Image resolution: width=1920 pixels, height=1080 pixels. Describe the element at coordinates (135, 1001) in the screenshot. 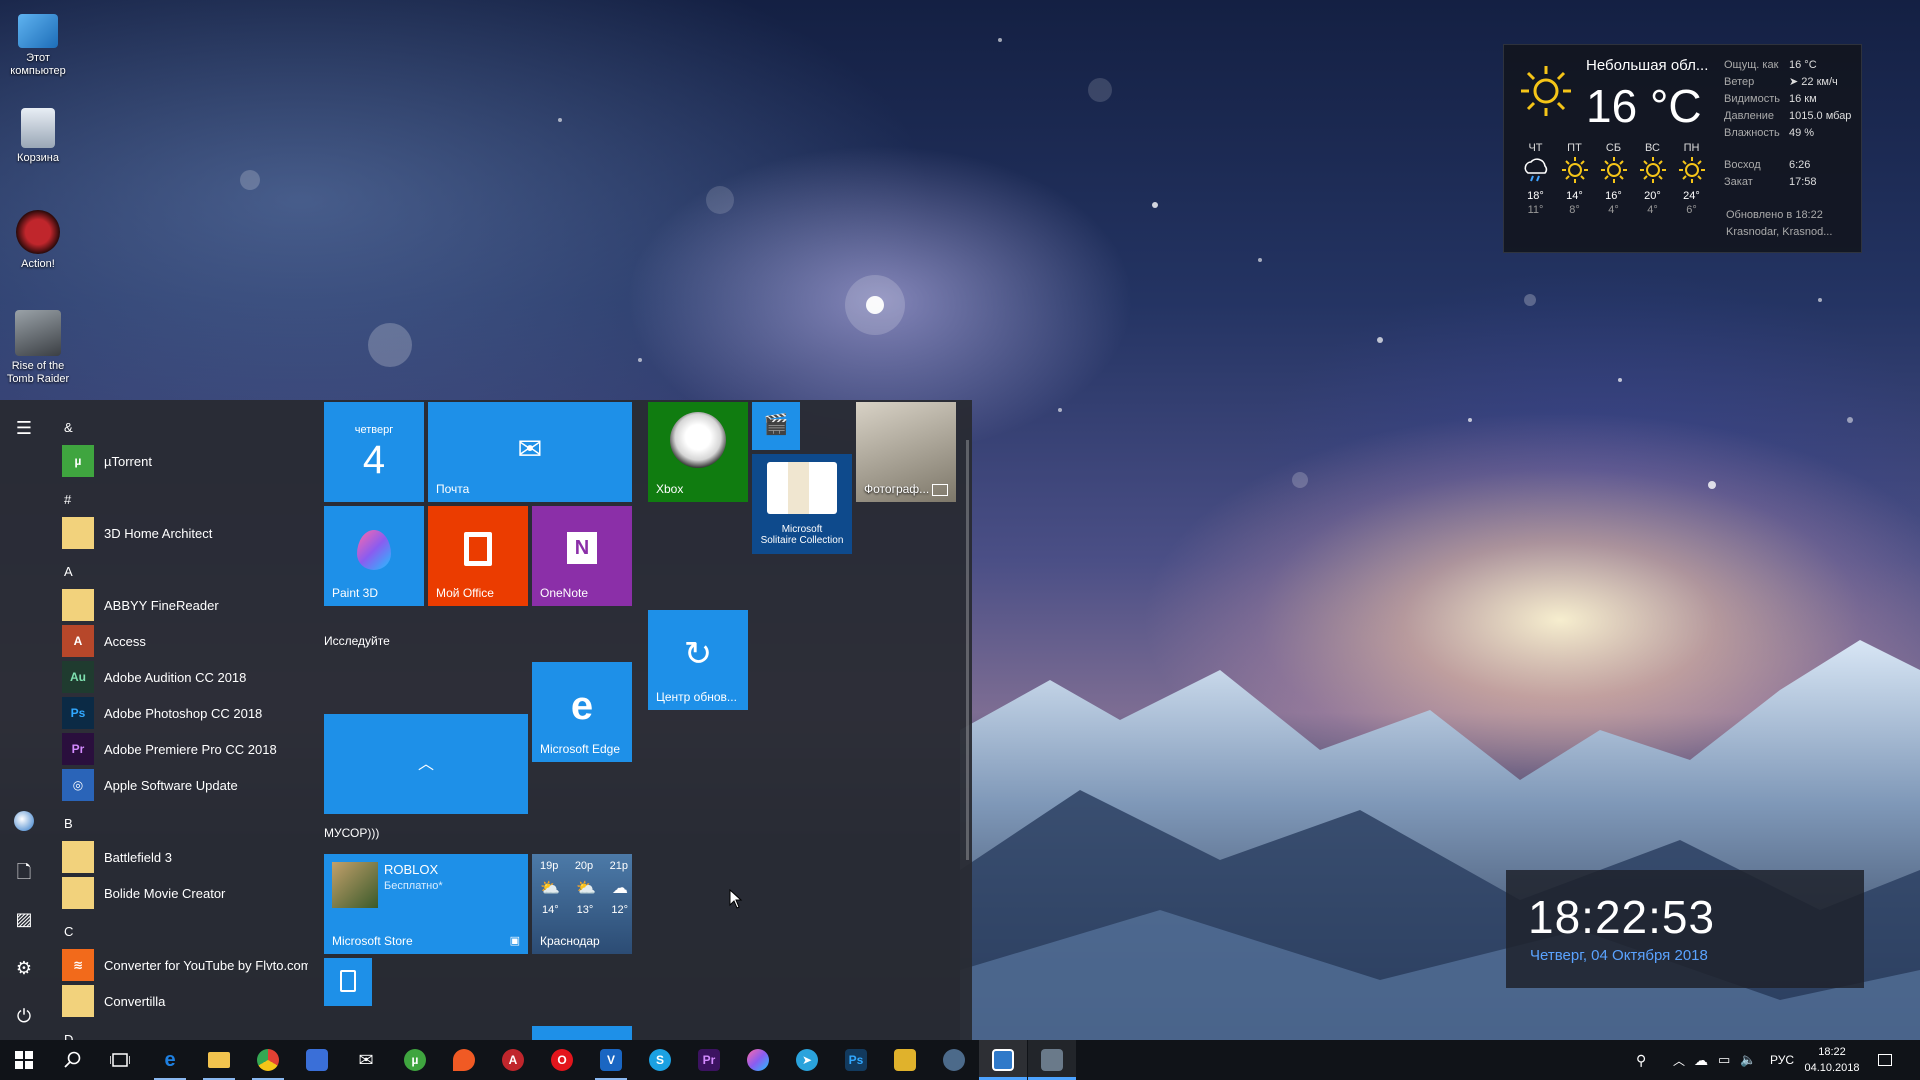

I see `app-name: Convertilla` at that location.